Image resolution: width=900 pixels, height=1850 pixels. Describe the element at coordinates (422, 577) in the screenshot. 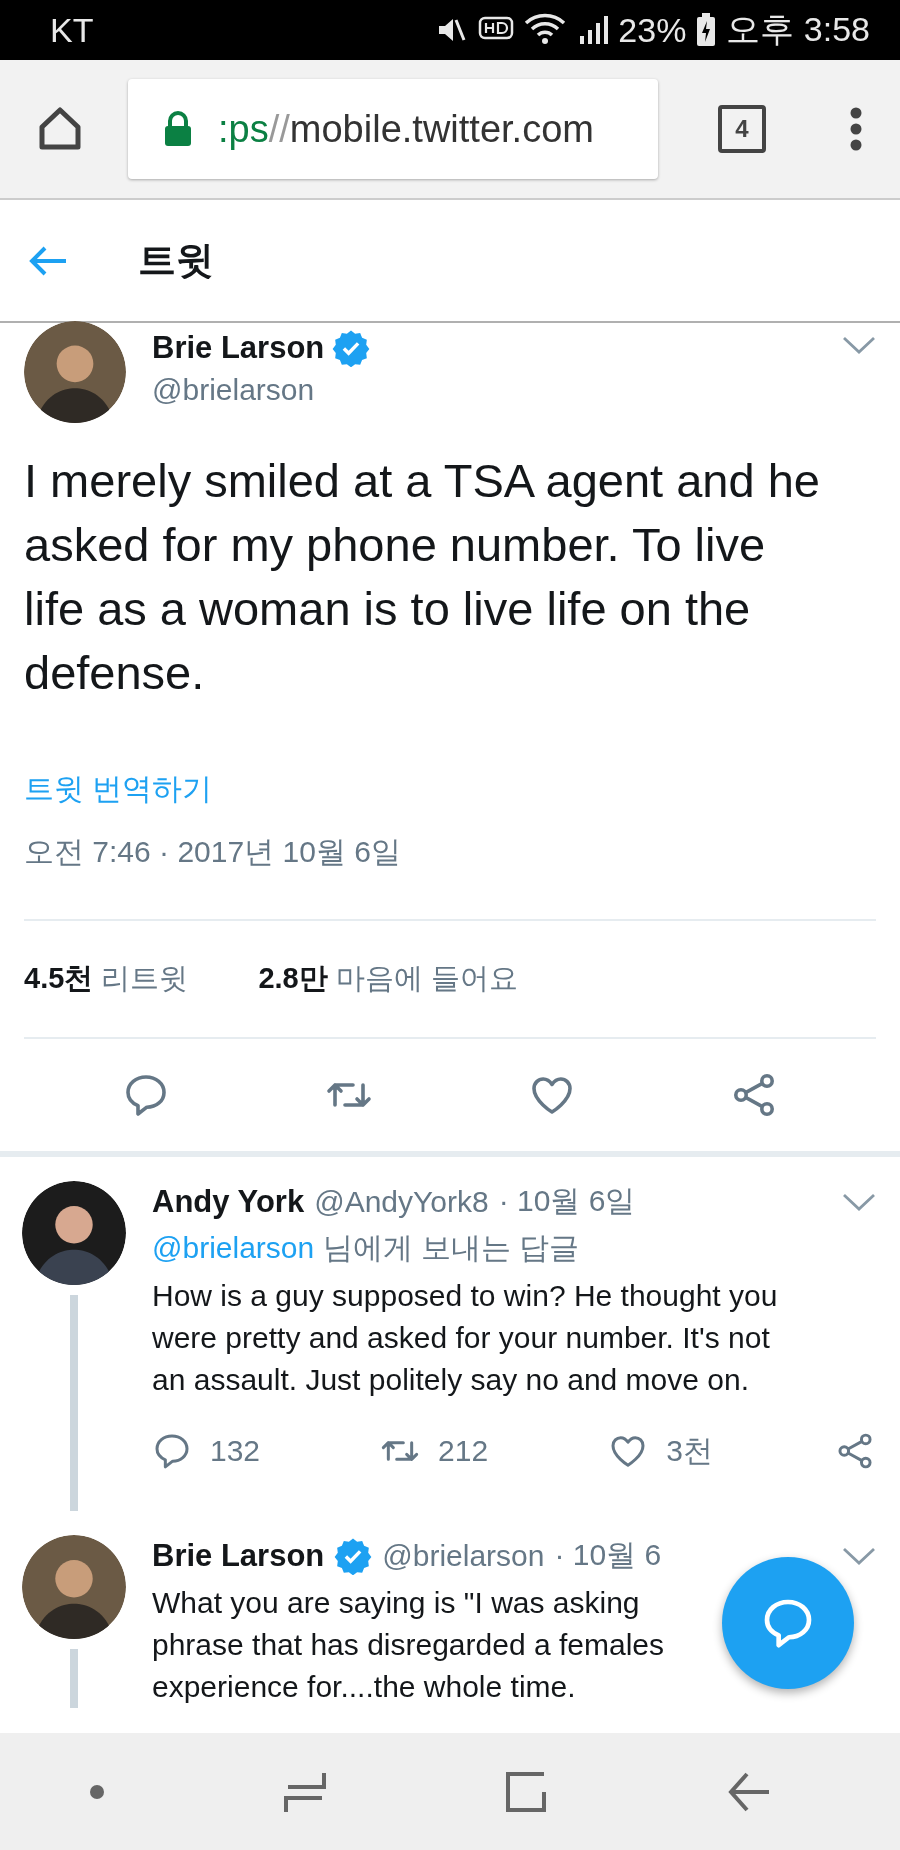

I see `tweet-text: I merely smiled at a TSA agent and he asked for my phone number. To live life as a woman is to live life on the defense.` at that location.